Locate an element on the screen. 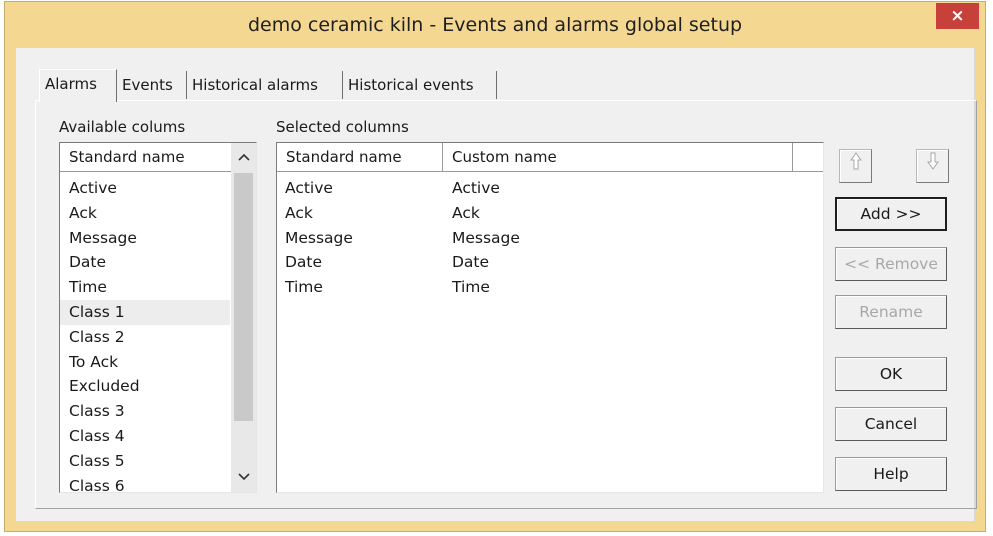 The width and height of the screenshot is (993, 536). custom-name-cell: Time is located at coordinates (471, 287).